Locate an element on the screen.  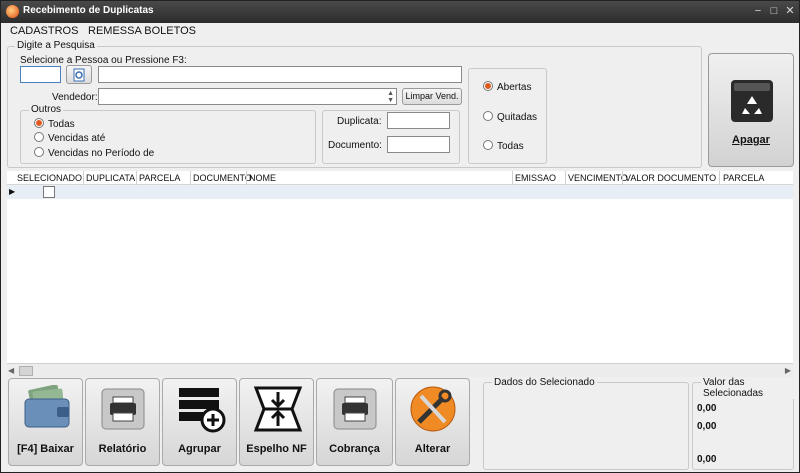
stack-add-icon is located at coordinates (202, 410).